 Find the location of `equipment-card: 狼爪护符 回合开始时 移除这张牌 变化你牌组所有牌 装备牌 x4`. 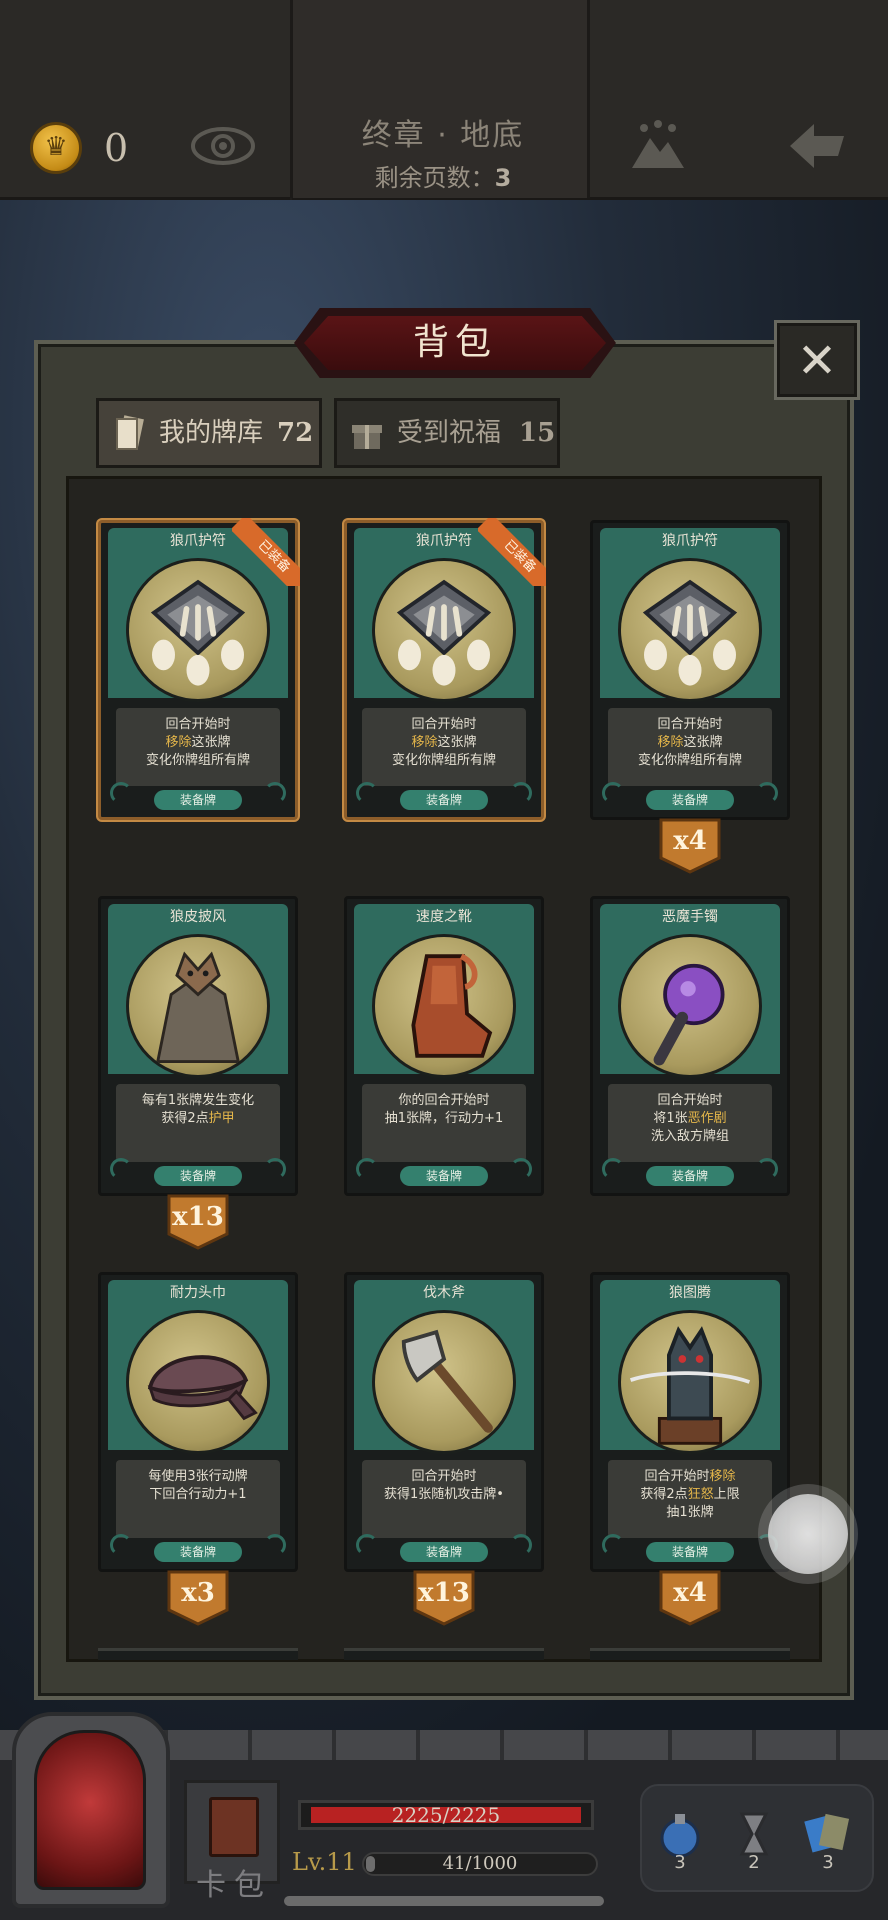

equipment-card: 狼爪护符 回合开始时 移除这张牌 变化你牌组所有牌 装备牌 x4 is located at coordinates (690, 697).